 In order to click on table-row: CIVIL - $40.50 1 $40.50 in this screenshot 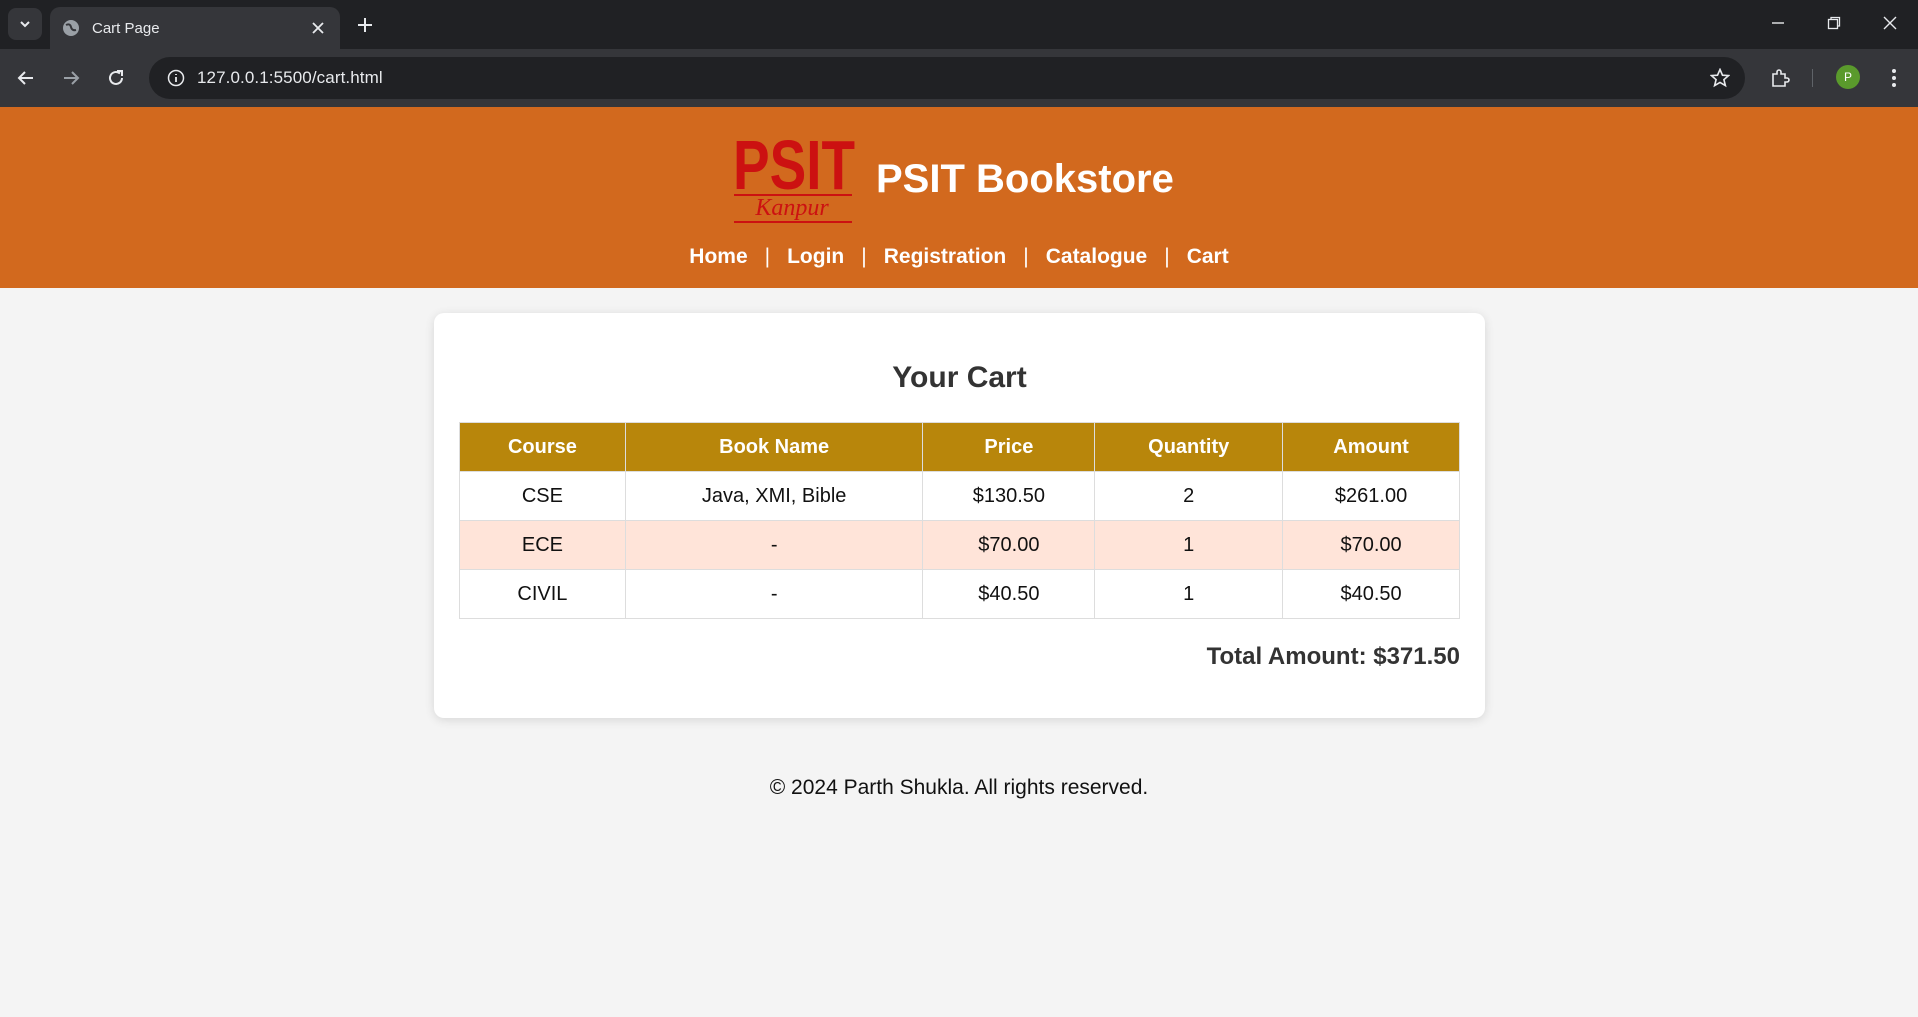, I will do `click(959, 594)`.